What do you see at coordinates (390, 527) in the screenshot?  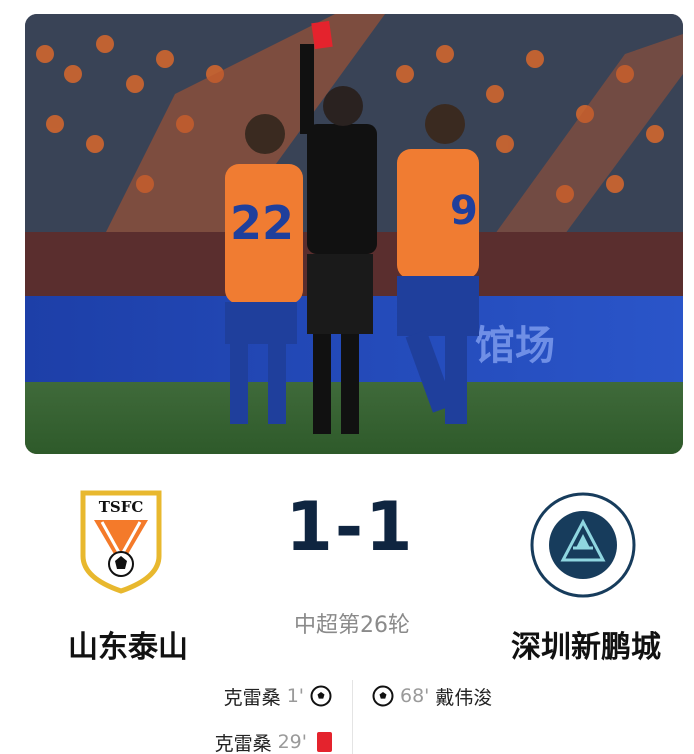 I see `away-score: 1` at bounding box center [390, 527].